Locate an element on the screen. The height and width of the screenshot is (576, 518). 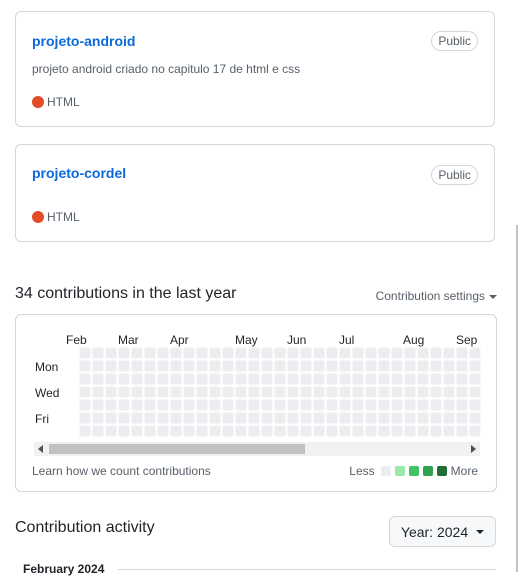
scroll-right-icon is located at coordinates (473, 449).